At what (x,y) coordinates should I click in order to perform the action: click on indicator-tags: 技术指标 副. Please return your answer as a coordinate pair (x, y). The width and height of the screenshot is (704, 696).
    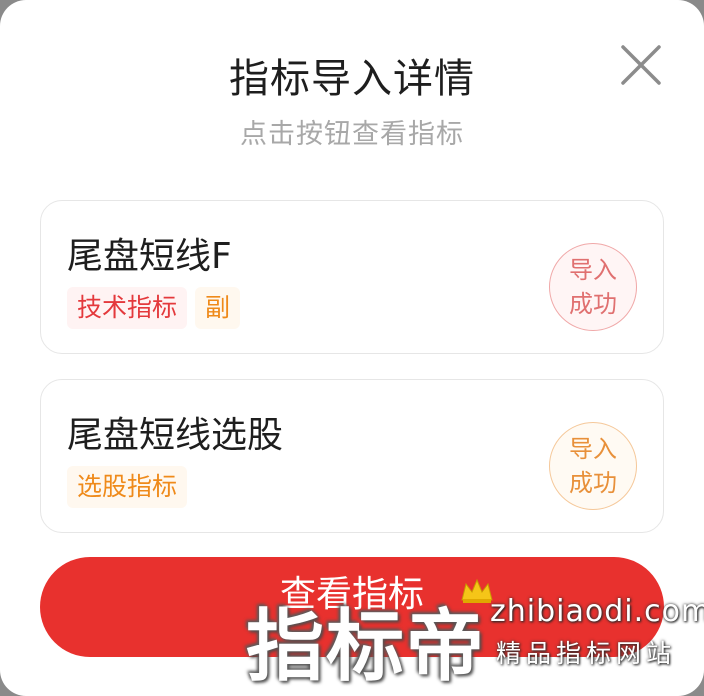
    Looking at the image, I should click on (154, 308).